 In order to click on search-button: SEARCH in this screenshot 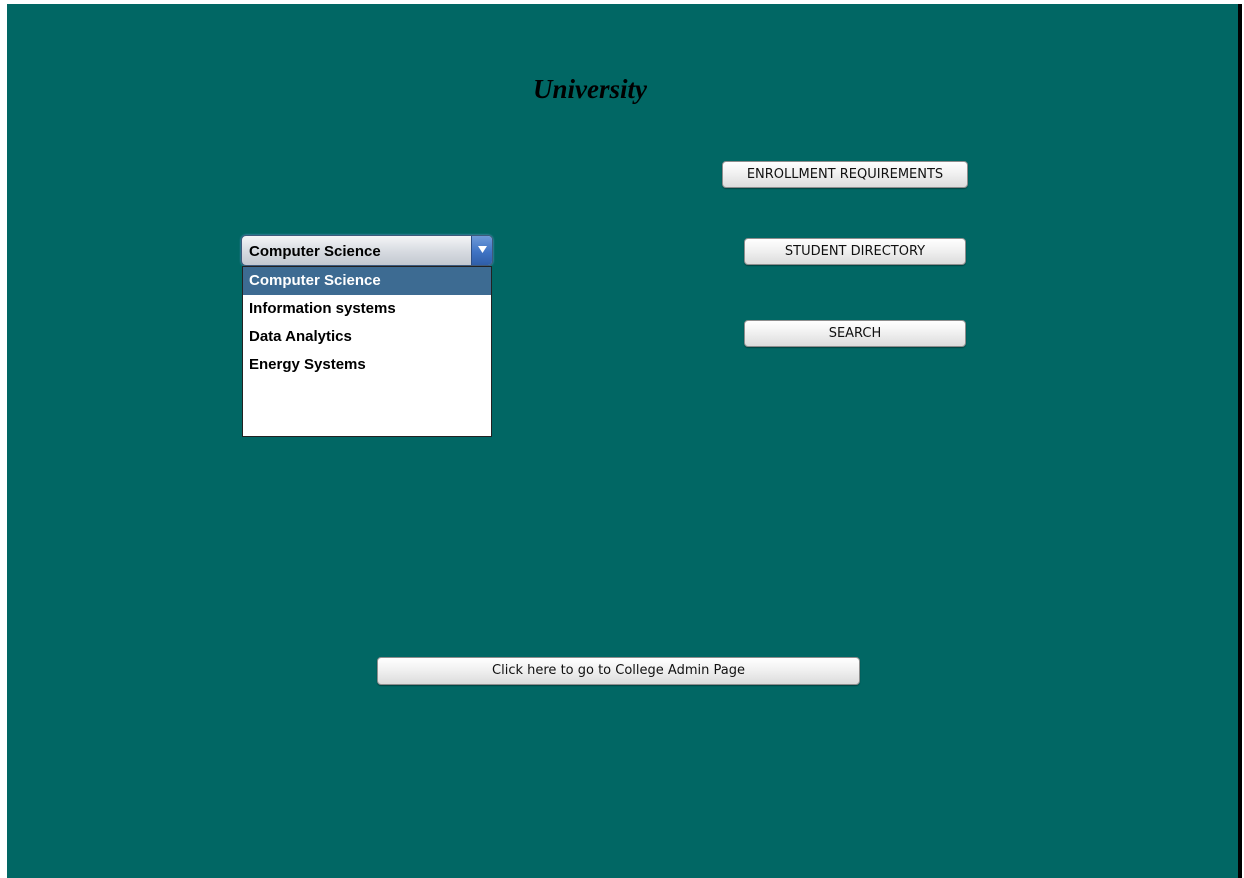, I will do `click(855, 333)`.